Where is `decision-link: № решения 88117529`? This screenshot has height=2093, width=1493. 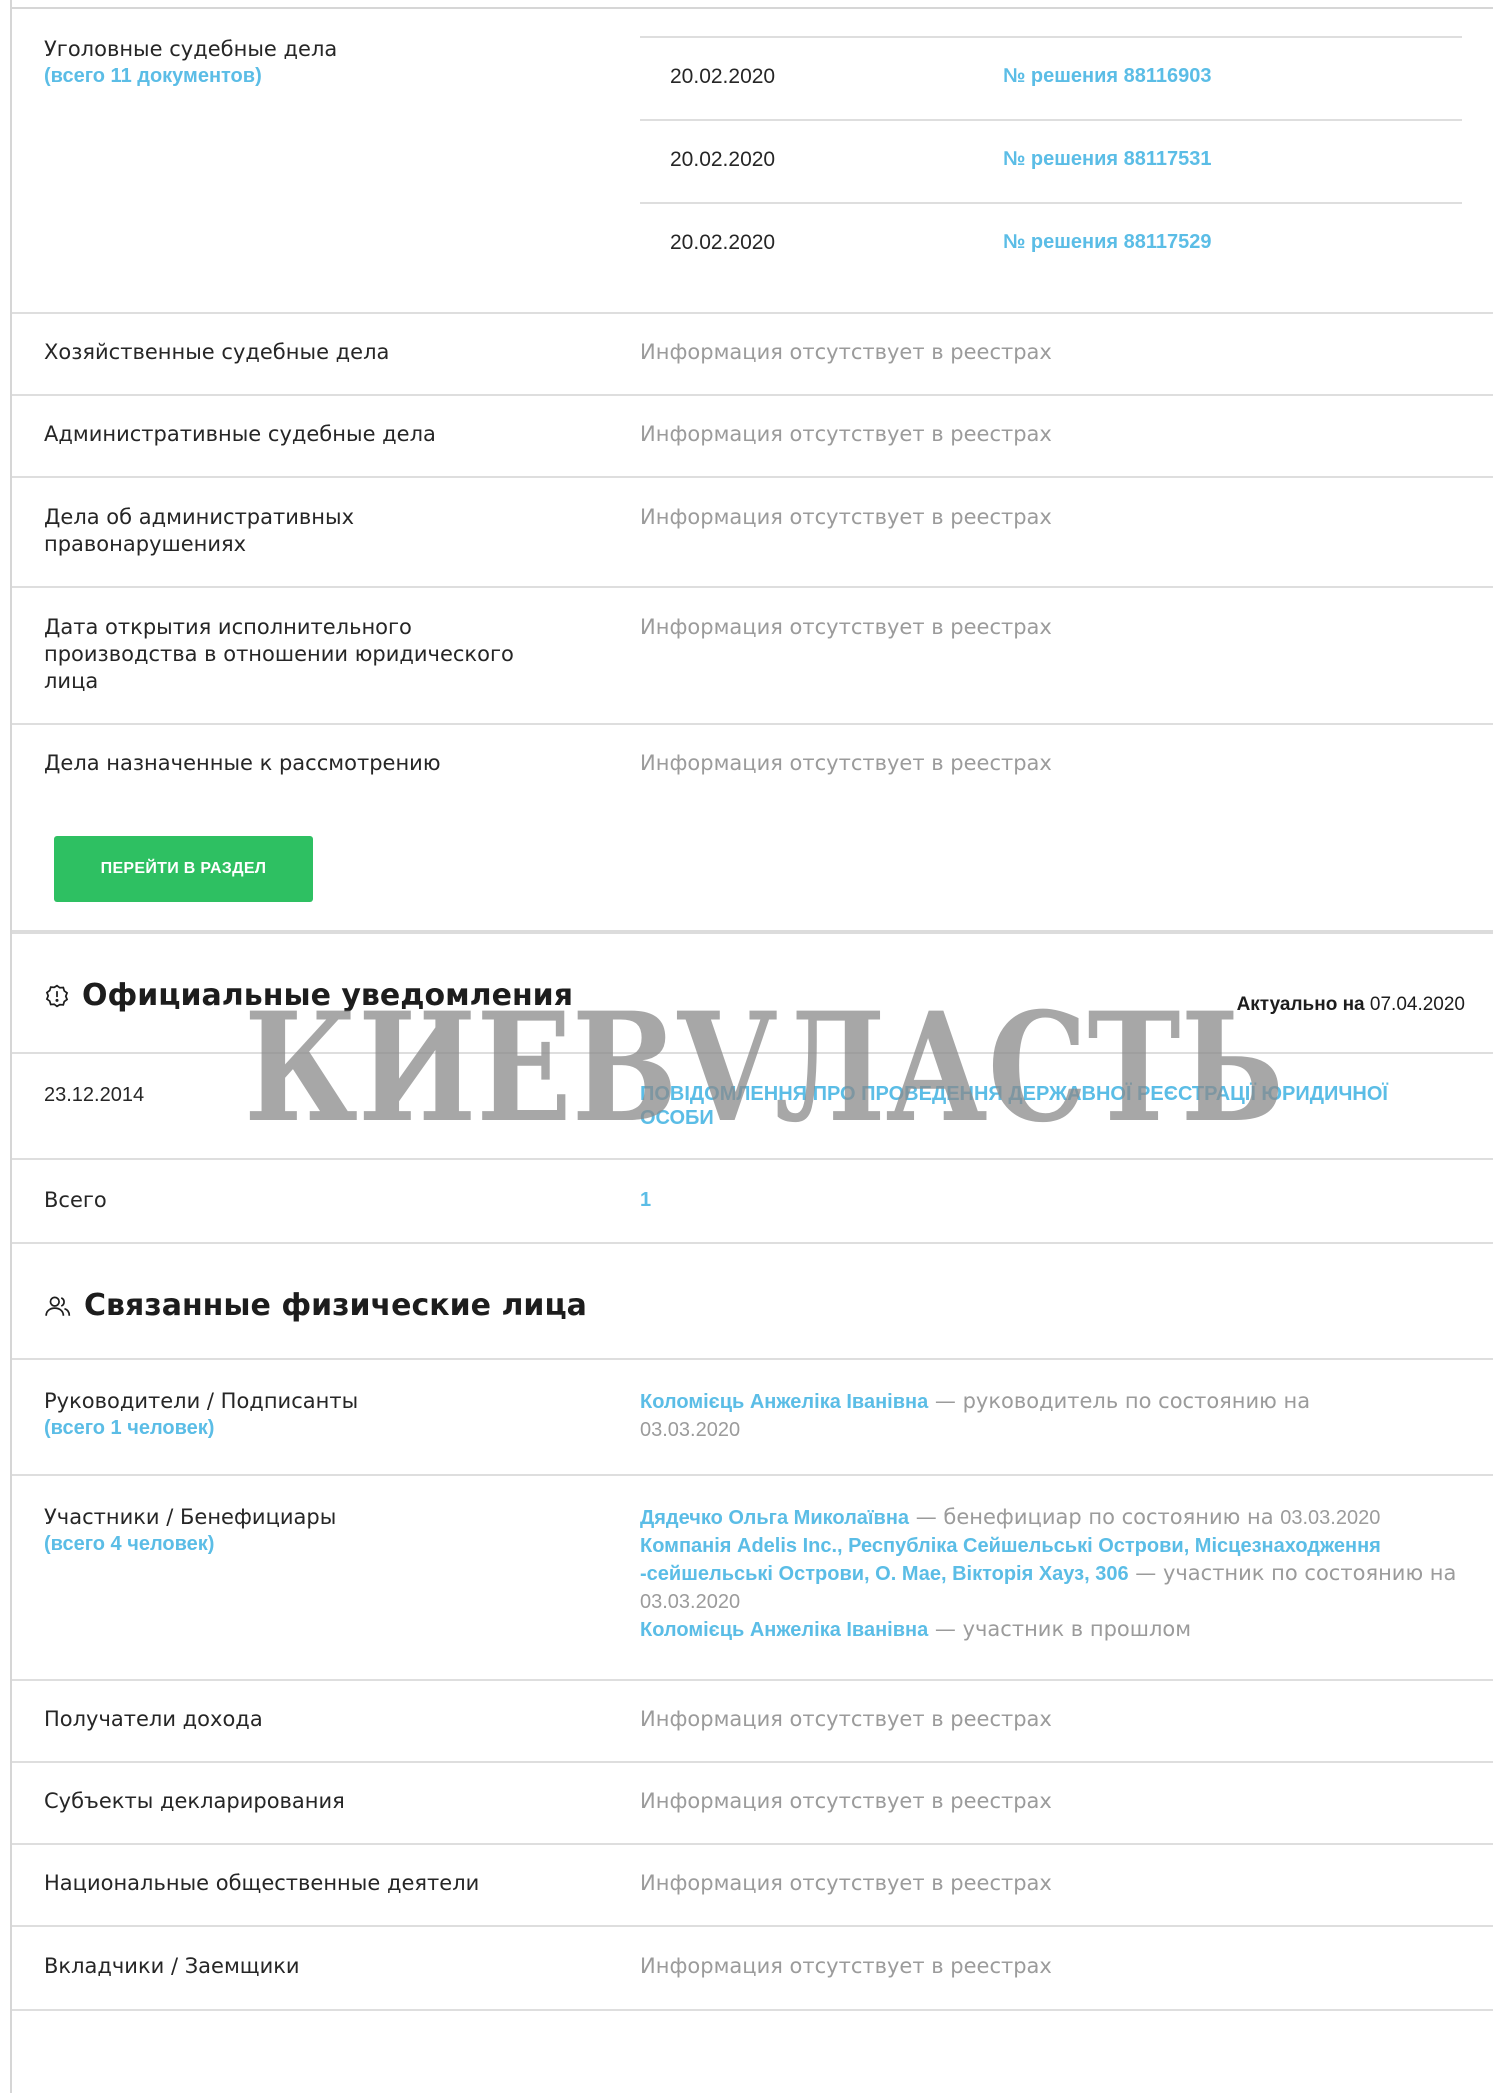 decision-link: № решения 88117529 is located at coordinates (1107, 242).